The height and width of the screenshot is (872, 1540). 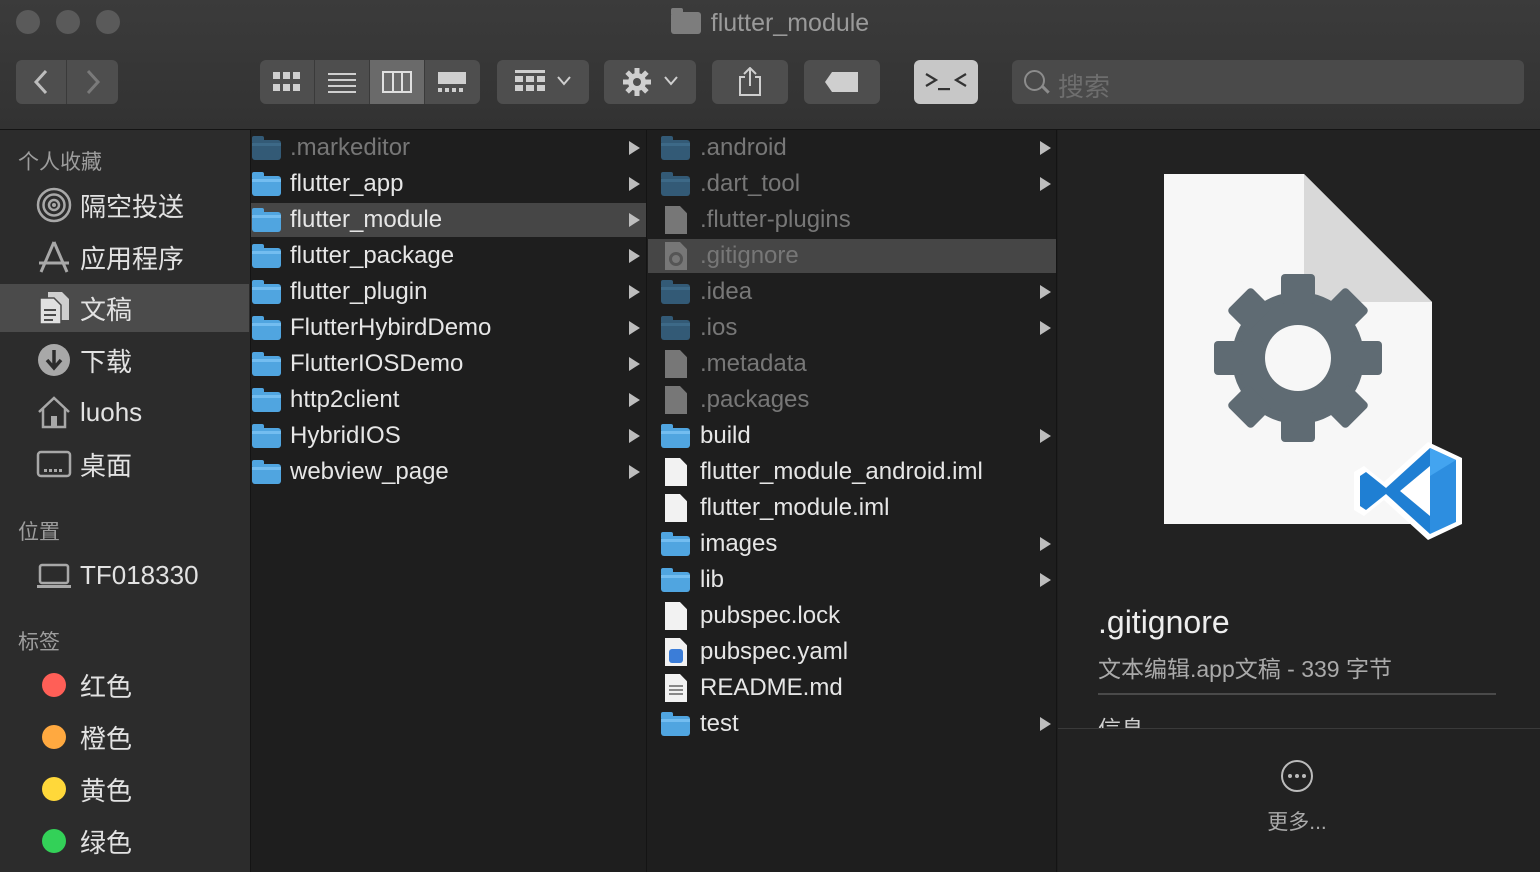 What do you see at coordinates (852, 616) in the screenshot?
I see `file-row: pubspec.lock` at bounding box center [852, 616].